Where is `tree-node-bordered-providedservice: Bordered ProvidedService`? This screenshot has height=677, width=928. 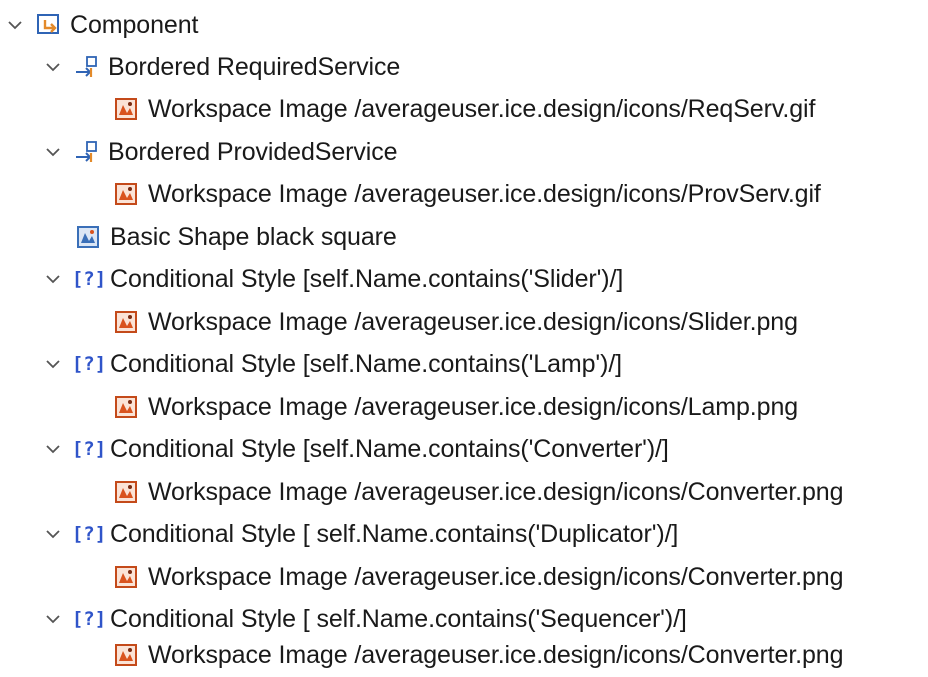 tree-node-bordered-providedservice: Bordered ProvidedService is located at coordinates (220, 152).